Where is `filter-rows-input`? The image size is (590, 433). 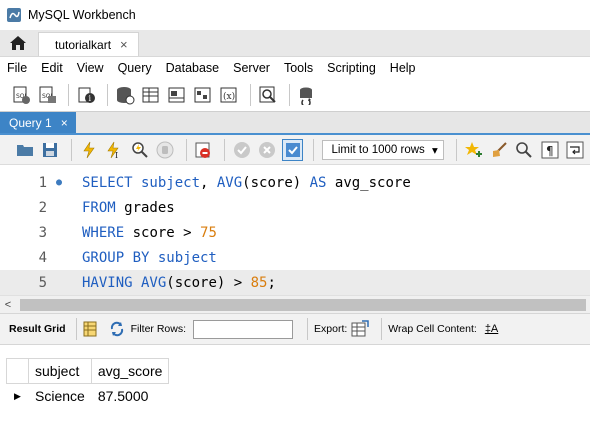
filter-rows-input is located at coordinates (243, 329).